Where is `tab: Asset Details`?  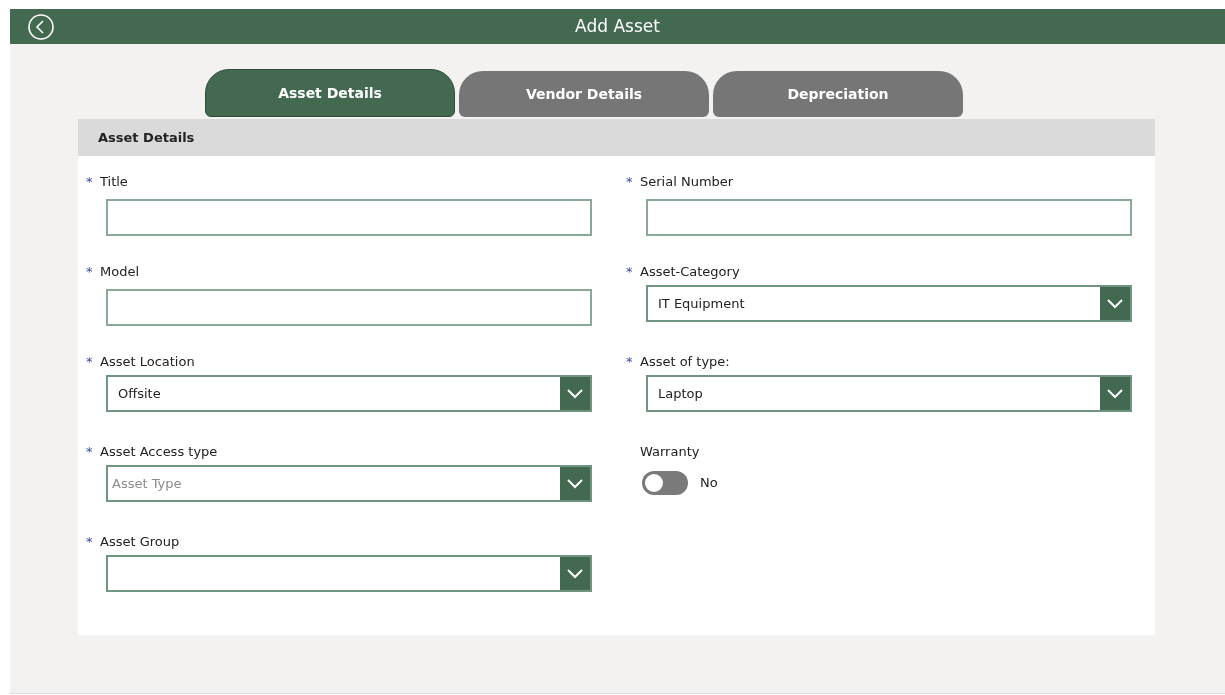
tab: Asset Details is located at coordinates (330, 93).